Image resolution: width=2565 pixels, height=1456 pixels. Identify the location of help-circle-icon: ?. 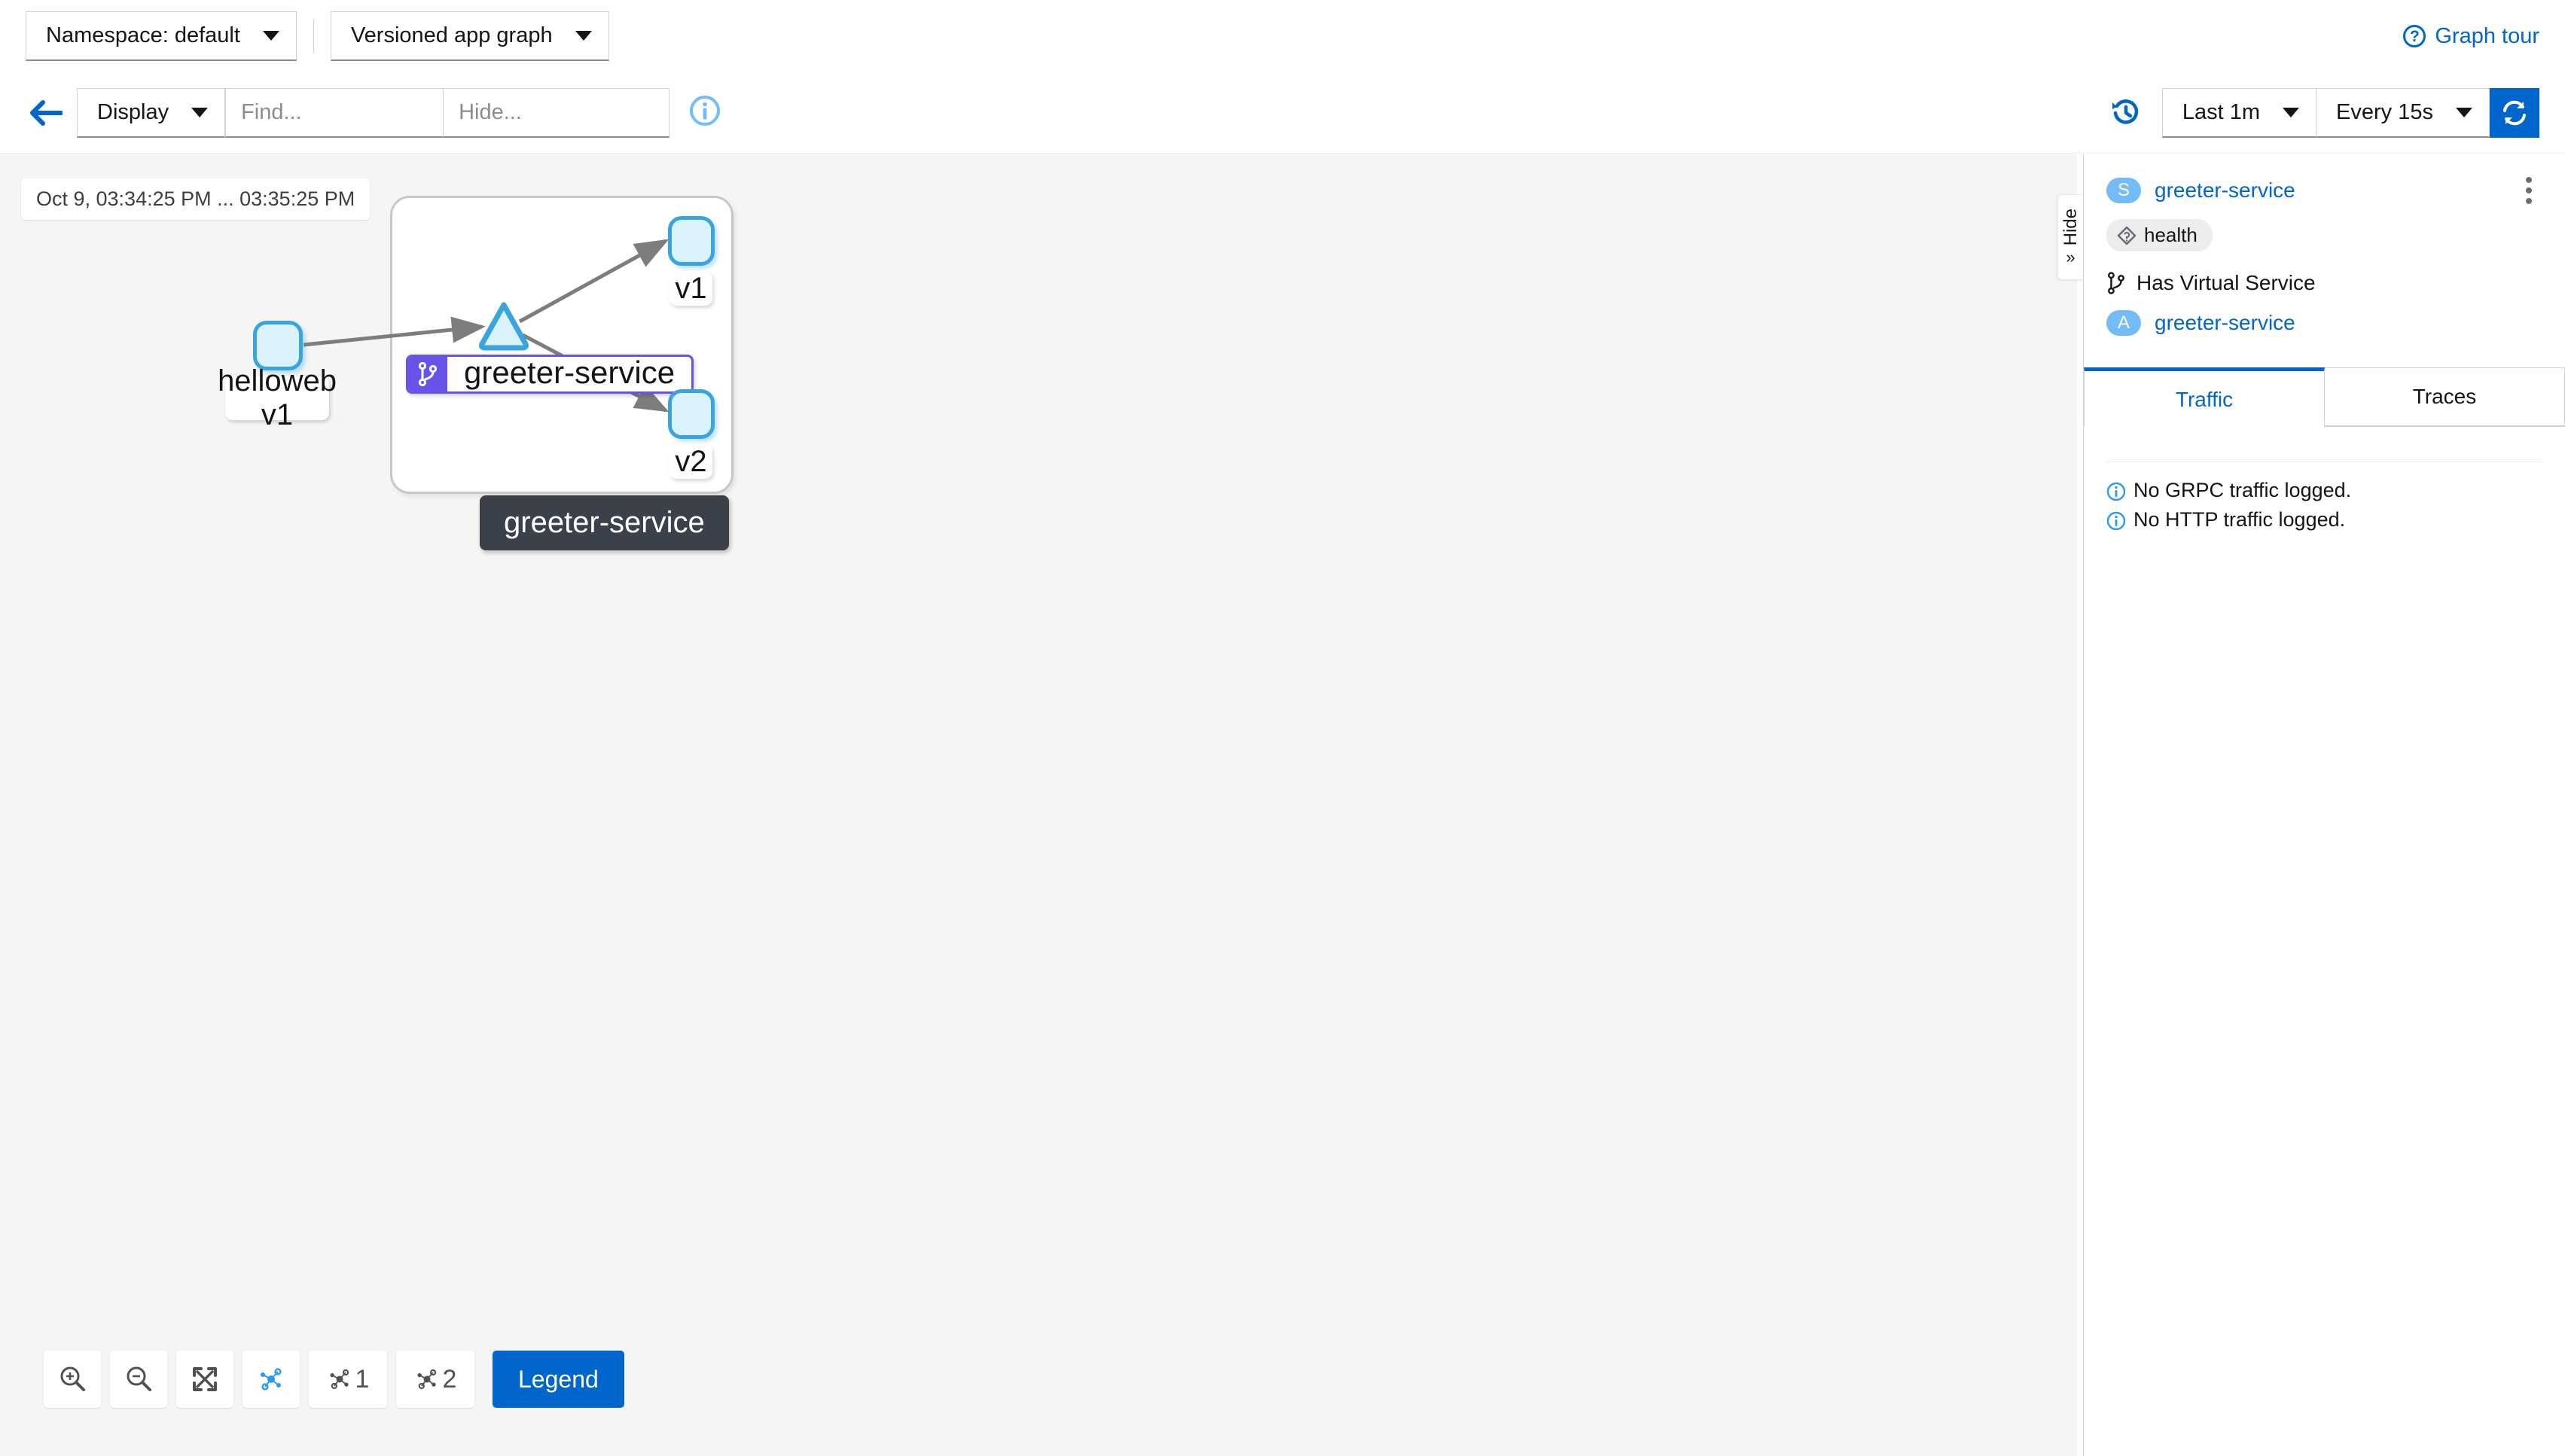
(2414, 36).